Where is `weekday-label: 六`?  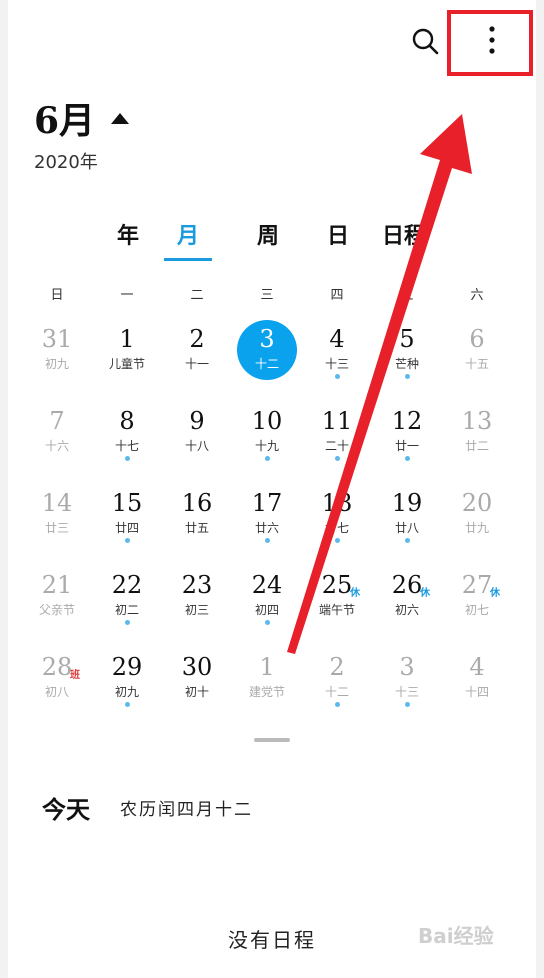 weekday-label: 六 is located at coordinates (477, 295).